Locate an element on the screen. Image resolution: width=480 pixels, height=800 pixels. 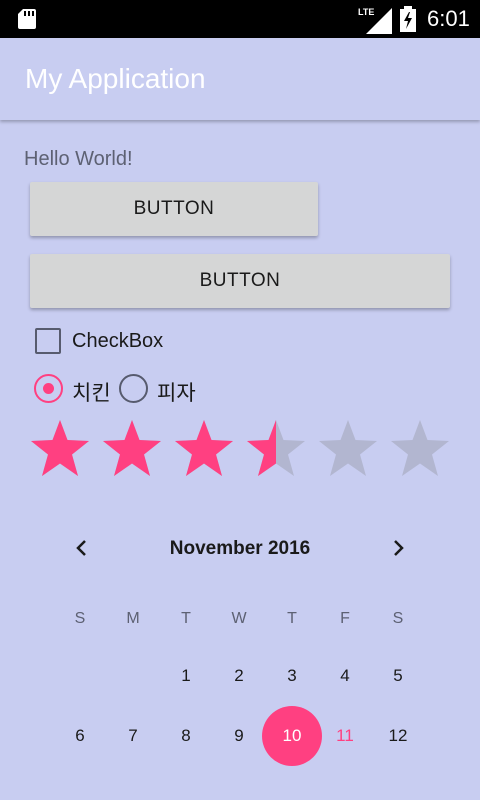
radio-dot-icon is located at coordinates (48, 388).